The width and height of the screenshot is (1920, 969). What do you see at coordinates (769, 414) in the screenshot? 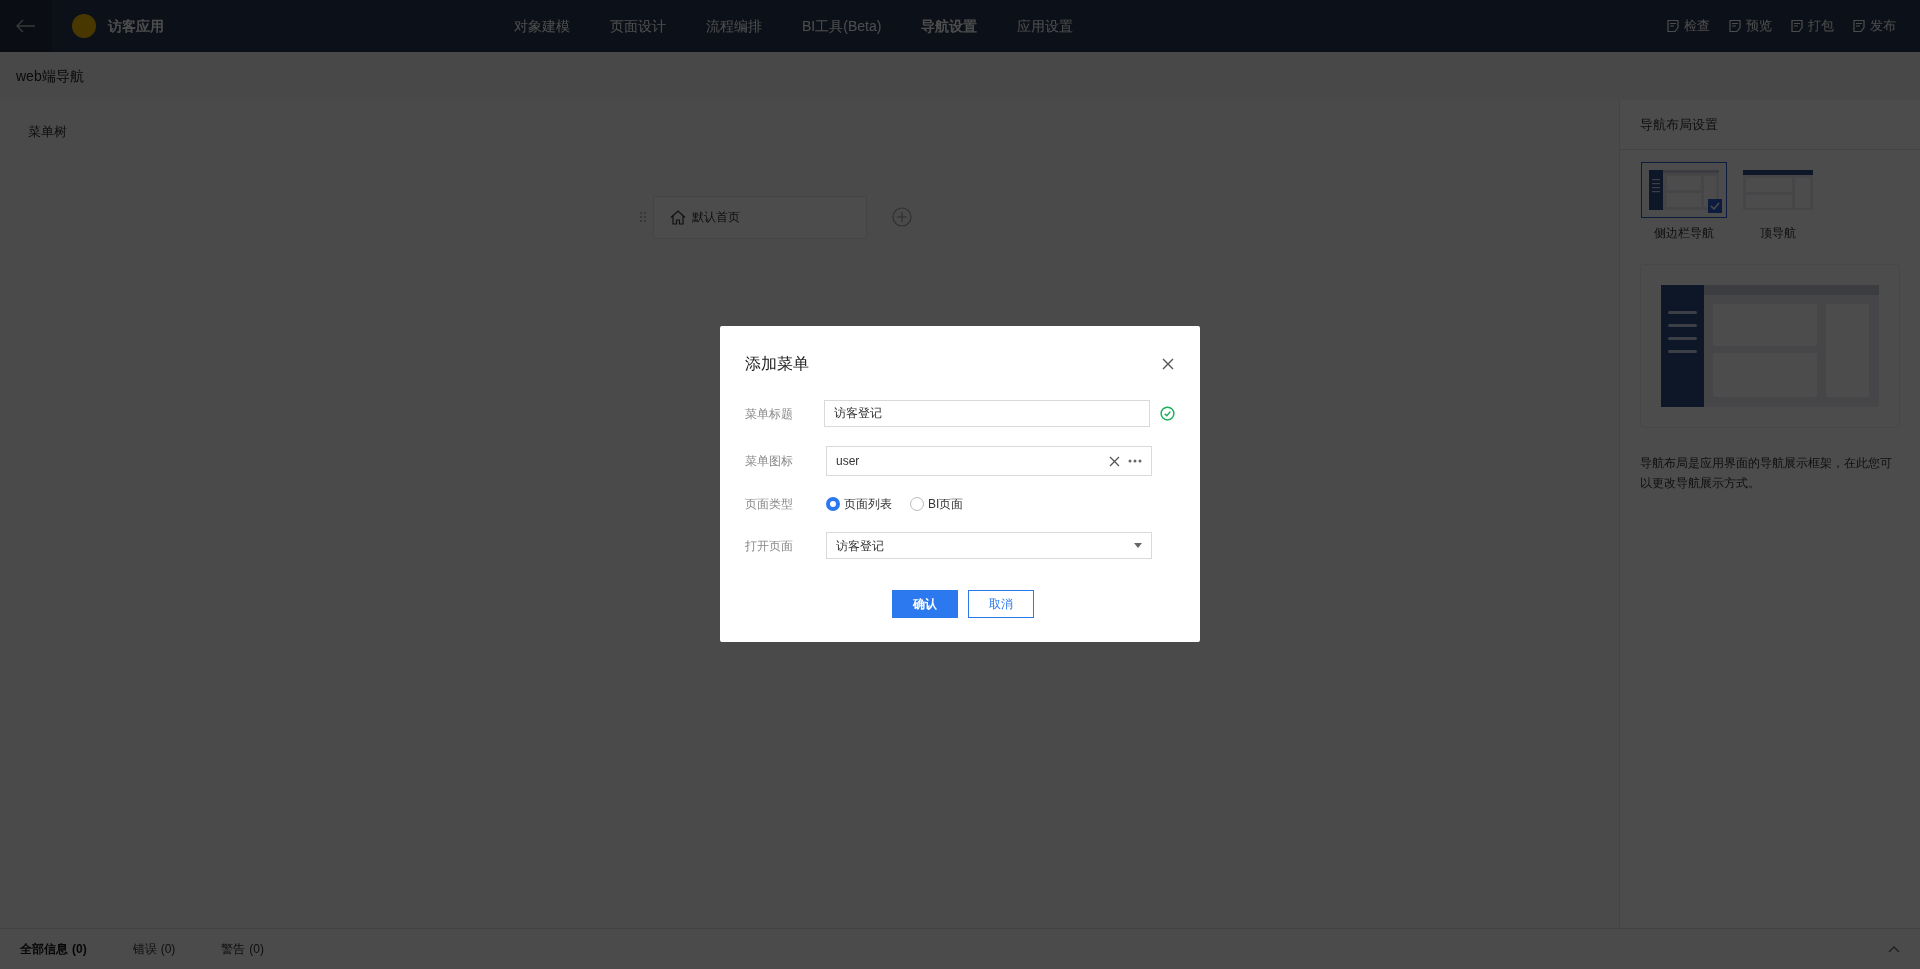
I see `field-label: 菜单标题` at bounding box center [769, 414].